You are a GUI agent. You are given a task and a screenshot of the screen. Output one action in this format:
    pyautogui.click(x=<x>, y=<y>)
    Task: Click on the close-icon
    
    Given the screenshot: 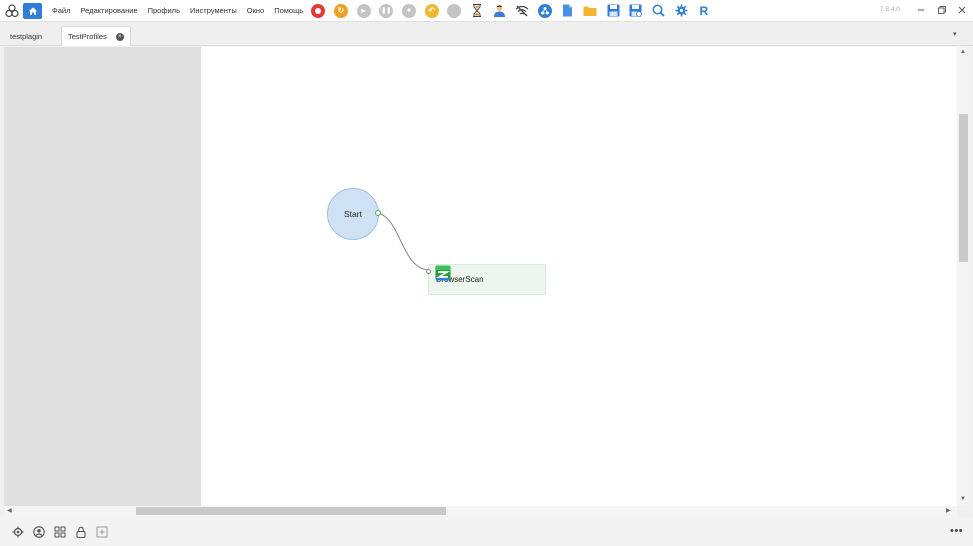 What is the action you would take?
    pyautogui.click(x=962, y=10)
    